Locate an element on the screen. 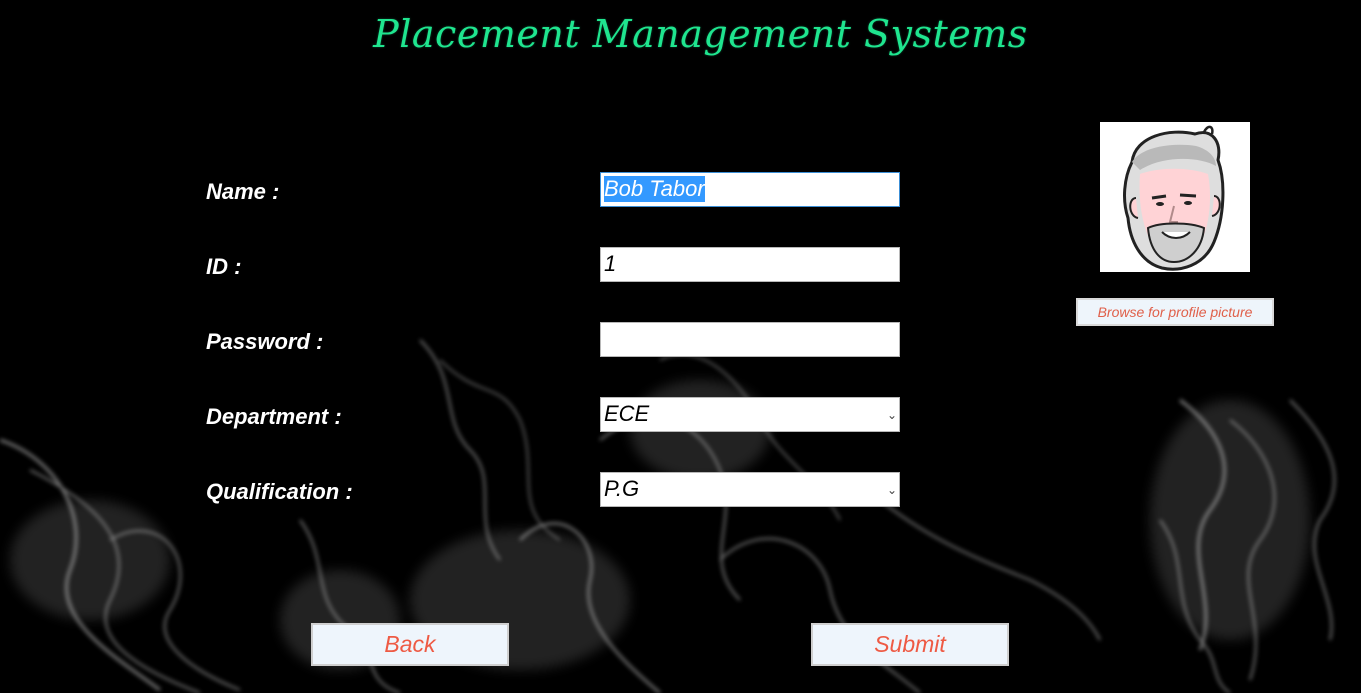  department-select-value: ECE is located at coordinates (627, 413).